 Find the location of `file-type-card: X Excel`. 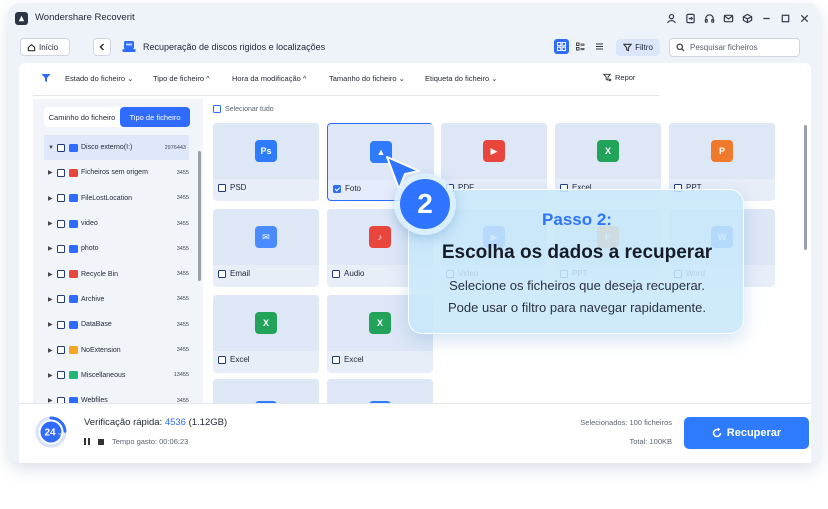

file-type-card: X Excel is located at coordinates (266, 334).